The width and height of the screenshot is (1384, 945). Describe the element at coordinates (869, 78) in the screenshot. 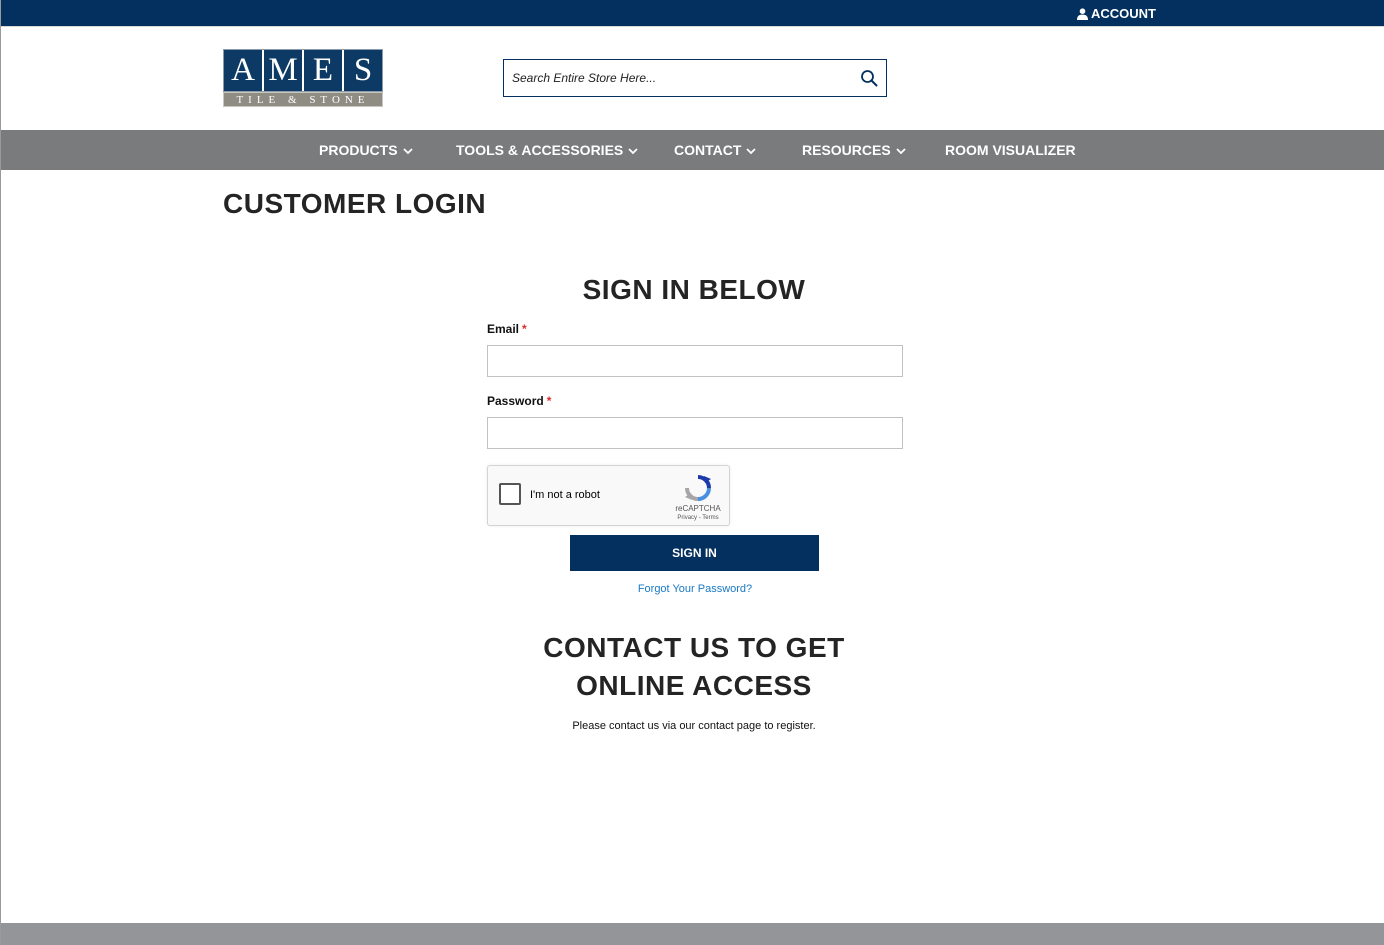

I see `search-icon` at that location.